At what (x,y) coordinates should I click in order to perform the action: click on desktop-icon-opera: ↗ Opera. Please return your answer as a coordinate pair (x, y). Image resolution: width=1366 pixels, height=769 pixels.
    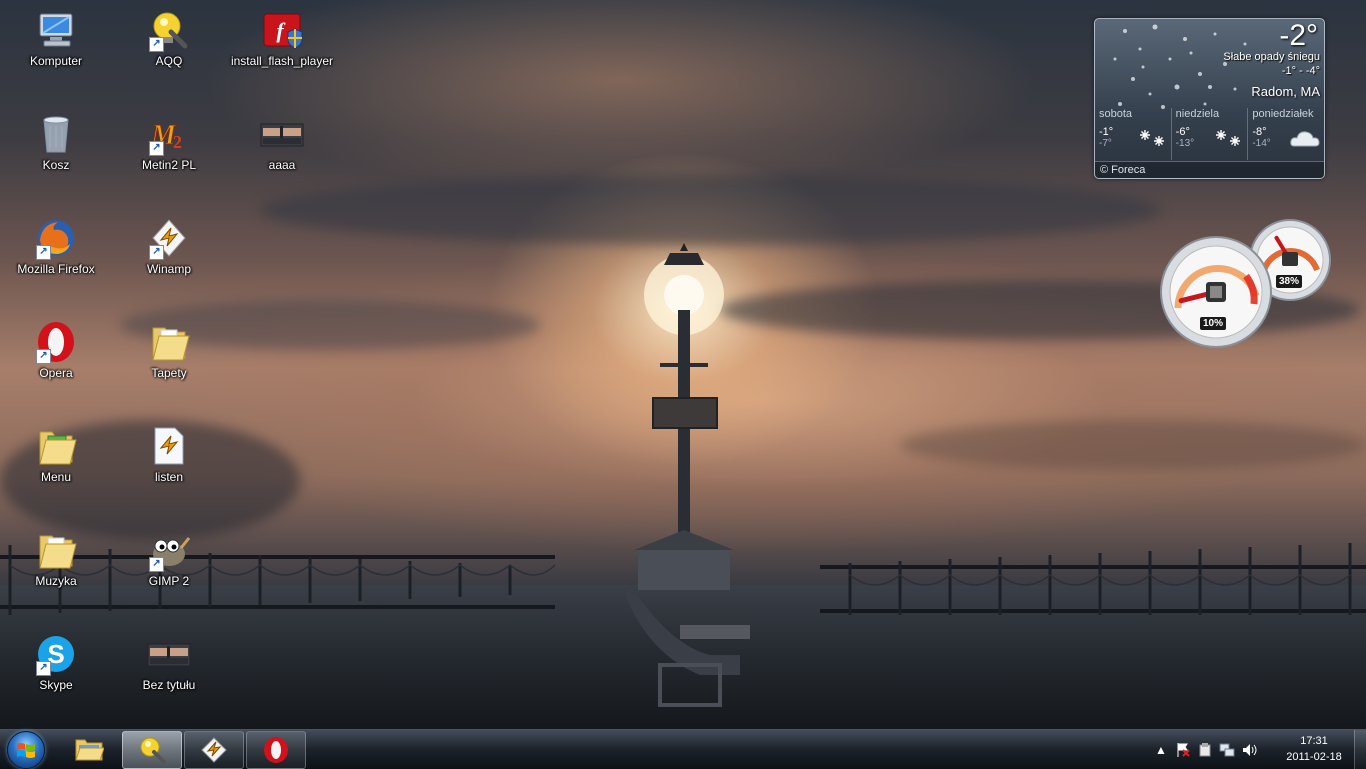
    Looking at the image, I should click on (56, 350).